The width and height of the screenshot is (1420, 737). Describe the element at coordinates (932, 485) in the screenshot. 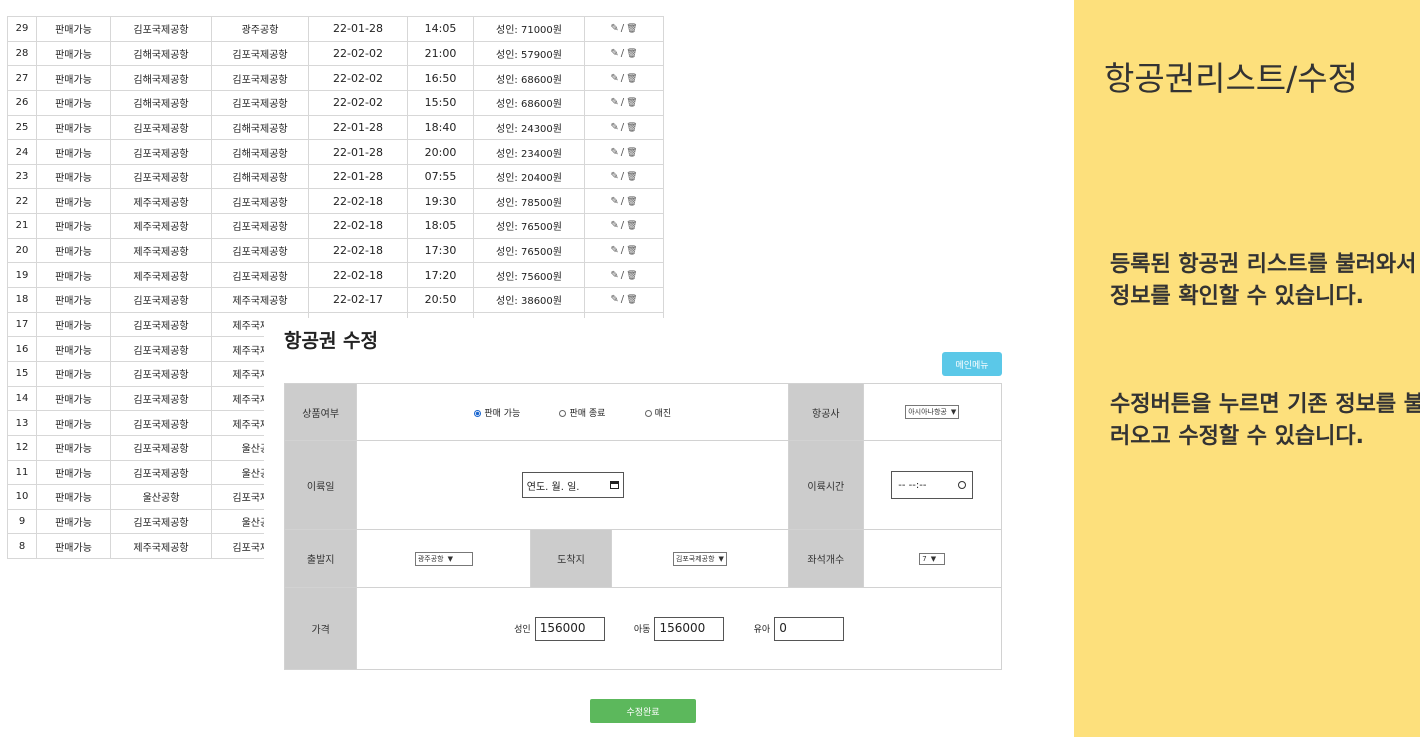

I see `departure-time-input: -- --:--` at that location.